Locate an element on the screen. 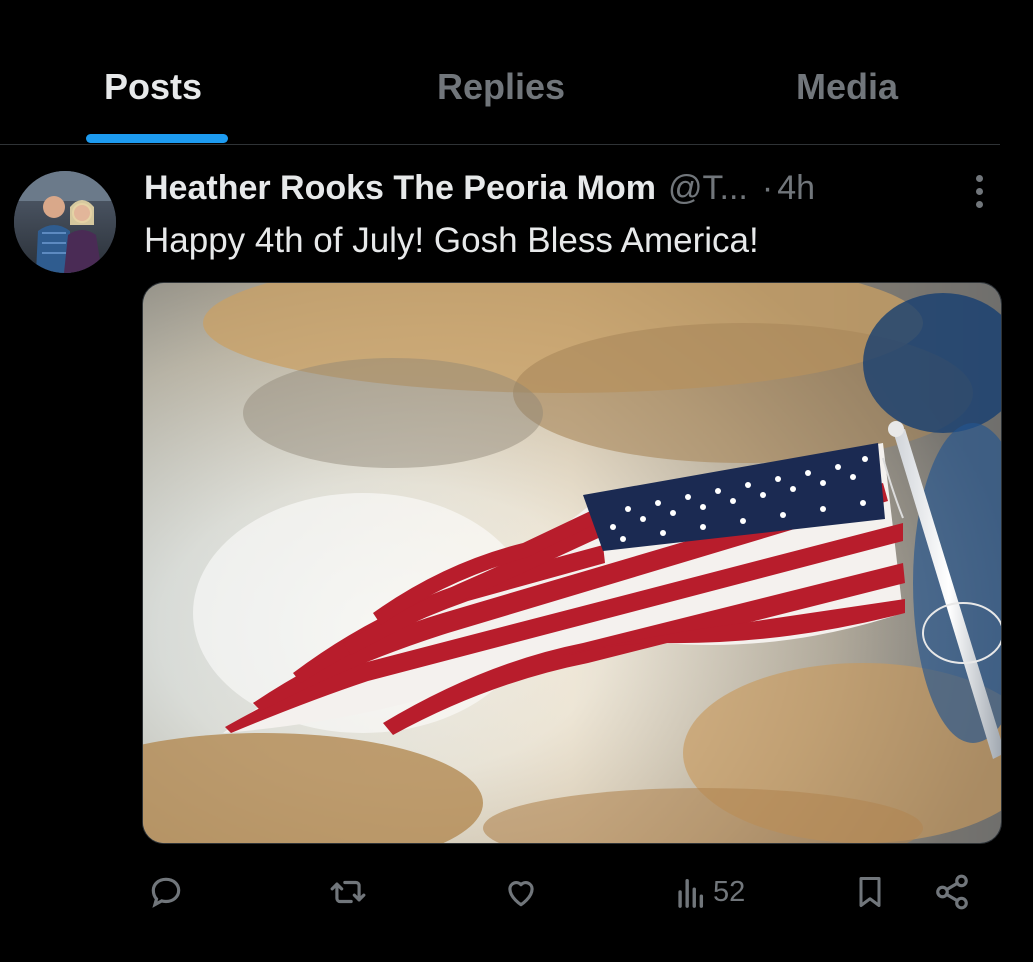 The width and height of the screenshot is (1033, 962). repost-icon is located at coordinates (348, 892).